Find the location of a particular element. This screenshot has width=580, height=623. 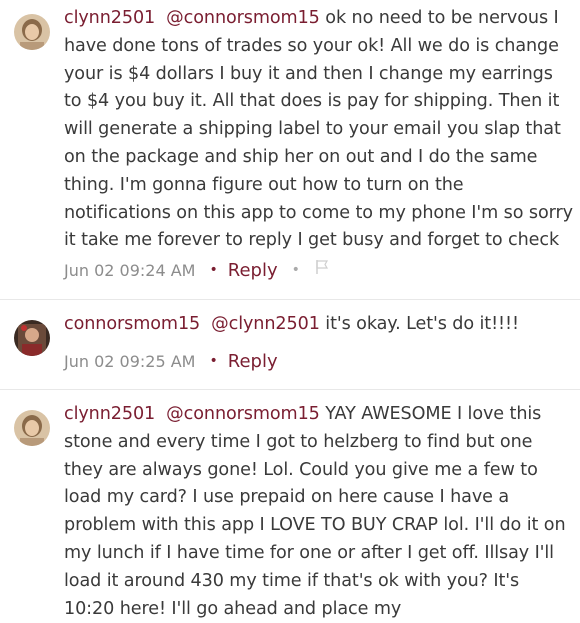

comment-body: it's okay. Let's do it!!!! is located at coordinates (419, 324).